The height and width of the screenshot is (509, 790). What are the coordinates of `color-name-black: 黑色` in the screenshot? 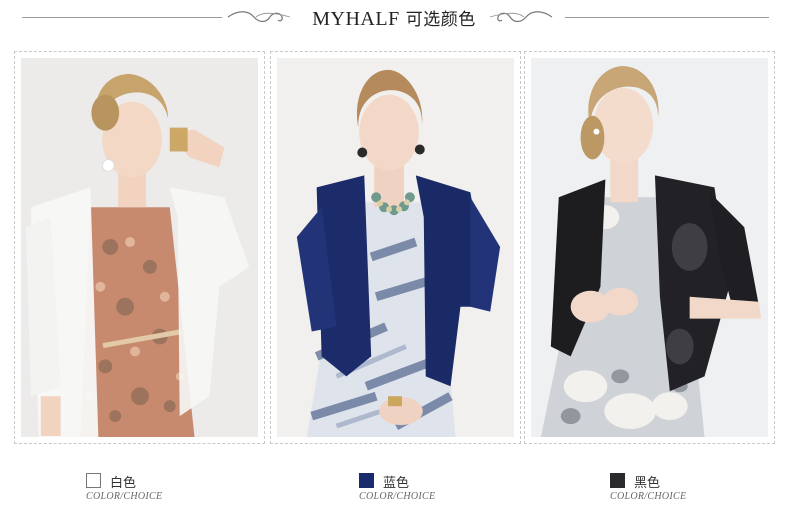 It's located at (647, 483).